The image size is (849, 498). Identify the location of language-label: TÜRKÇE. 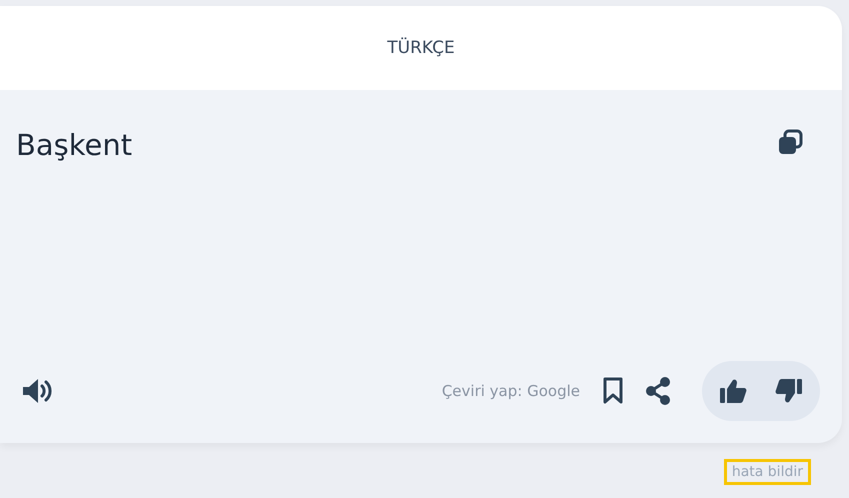
(421, 48).